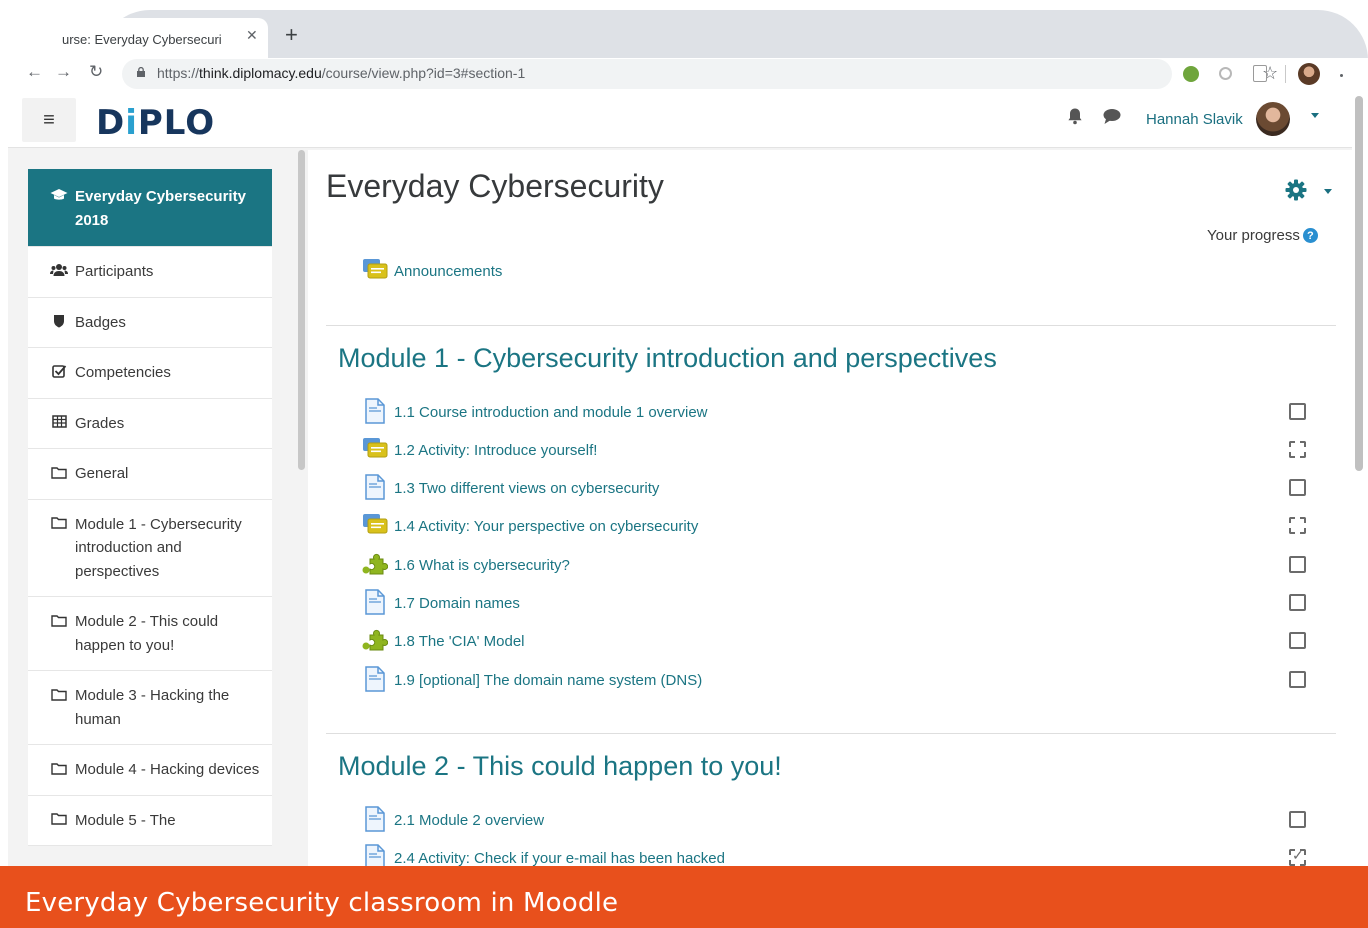 The image size is (1368, 928). Describe the element at coordinates (423, 73) in the screenshot. I see `url-path: /course/view.php?id=3#section-1` at that location.